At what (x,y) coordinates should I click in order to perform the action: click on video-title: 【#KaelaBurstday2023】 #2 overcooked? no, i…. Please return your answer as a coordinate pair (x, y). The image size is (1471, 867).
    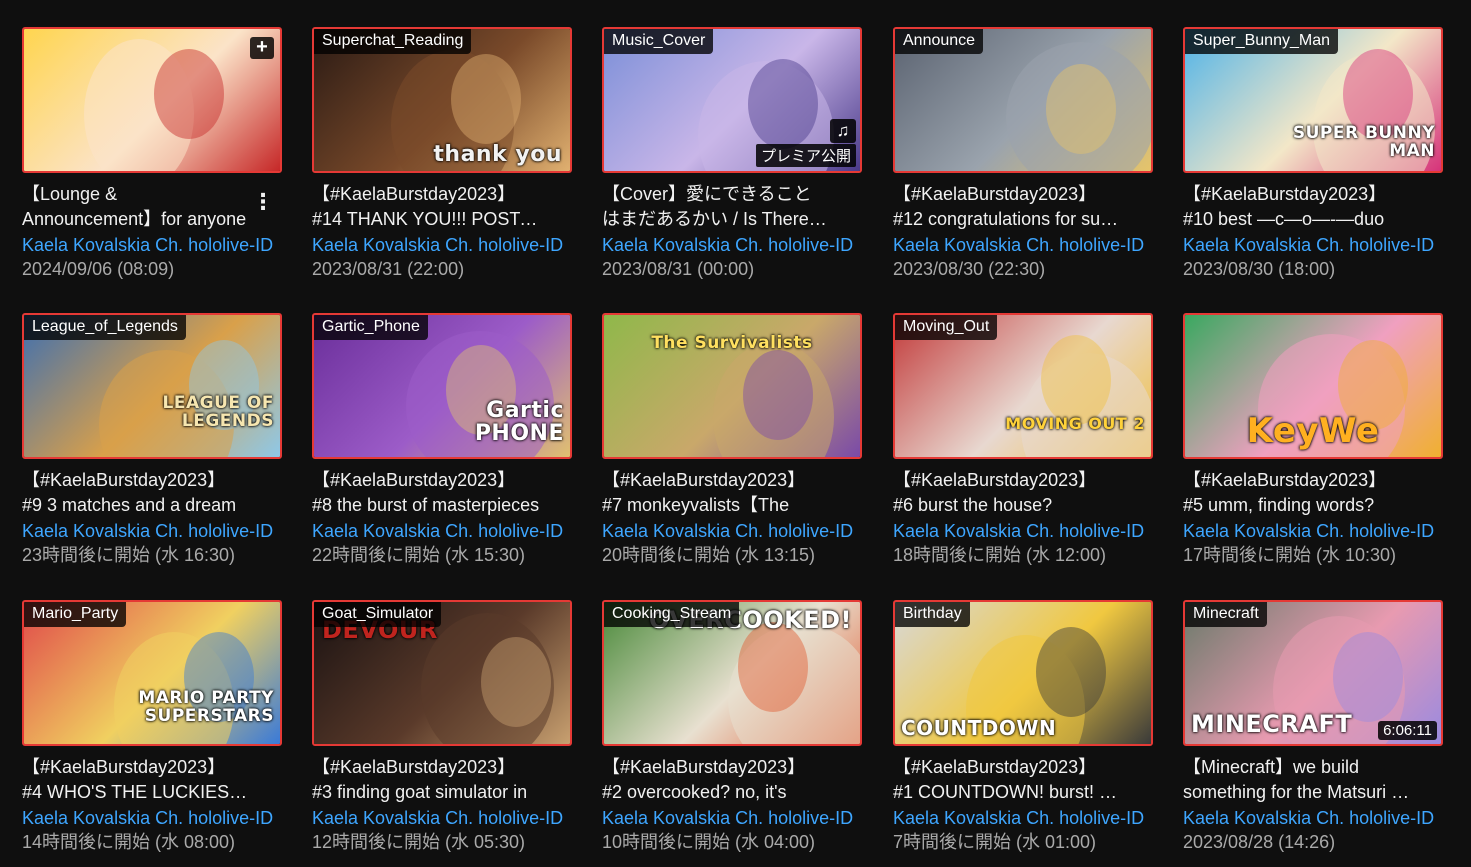
    Looking at the image, I should click on (716, 780).